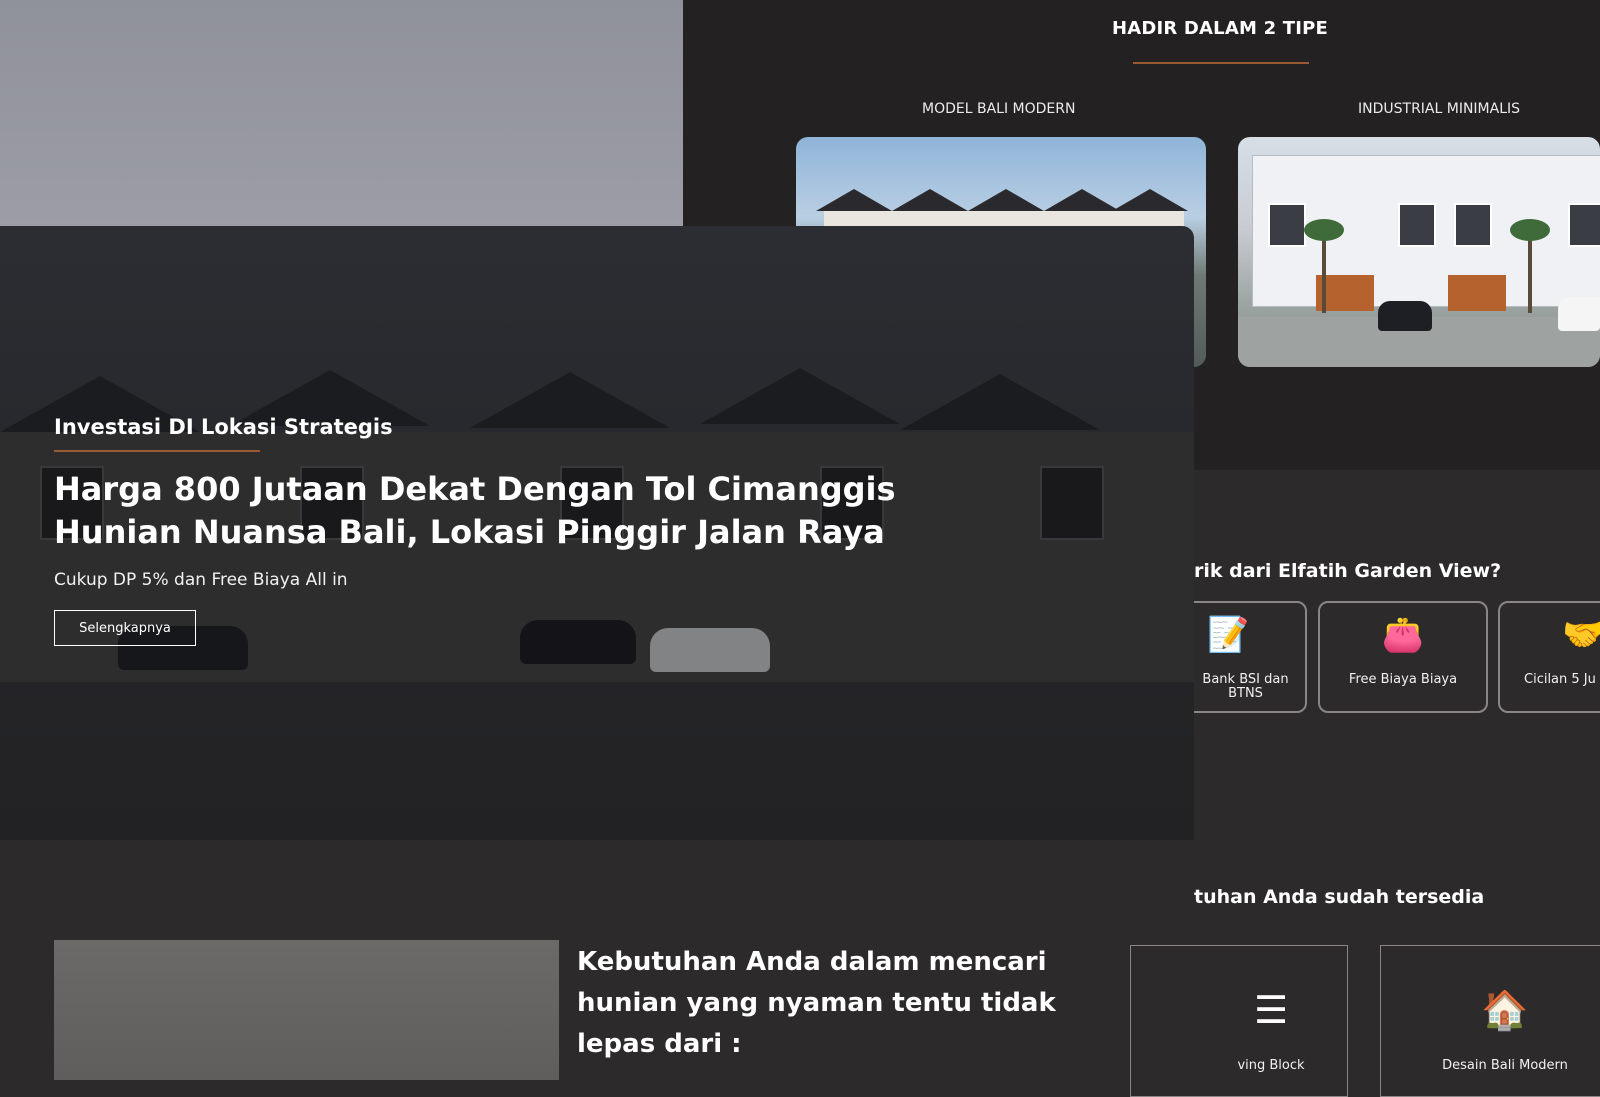  I want to click on feature-card-cicilan: 🤝 Cicilan 5 Ju, so click(1549, 657).